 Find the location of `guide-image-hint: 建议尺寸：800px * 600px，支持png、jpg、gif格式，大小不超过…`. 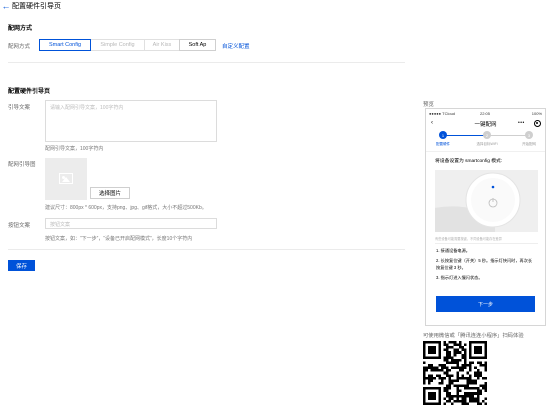

guide-image-hint: 建议尺寸：800px * 600px，支持png、jpg、gif格式，大小不超过… is located at coordinates (126, 208).